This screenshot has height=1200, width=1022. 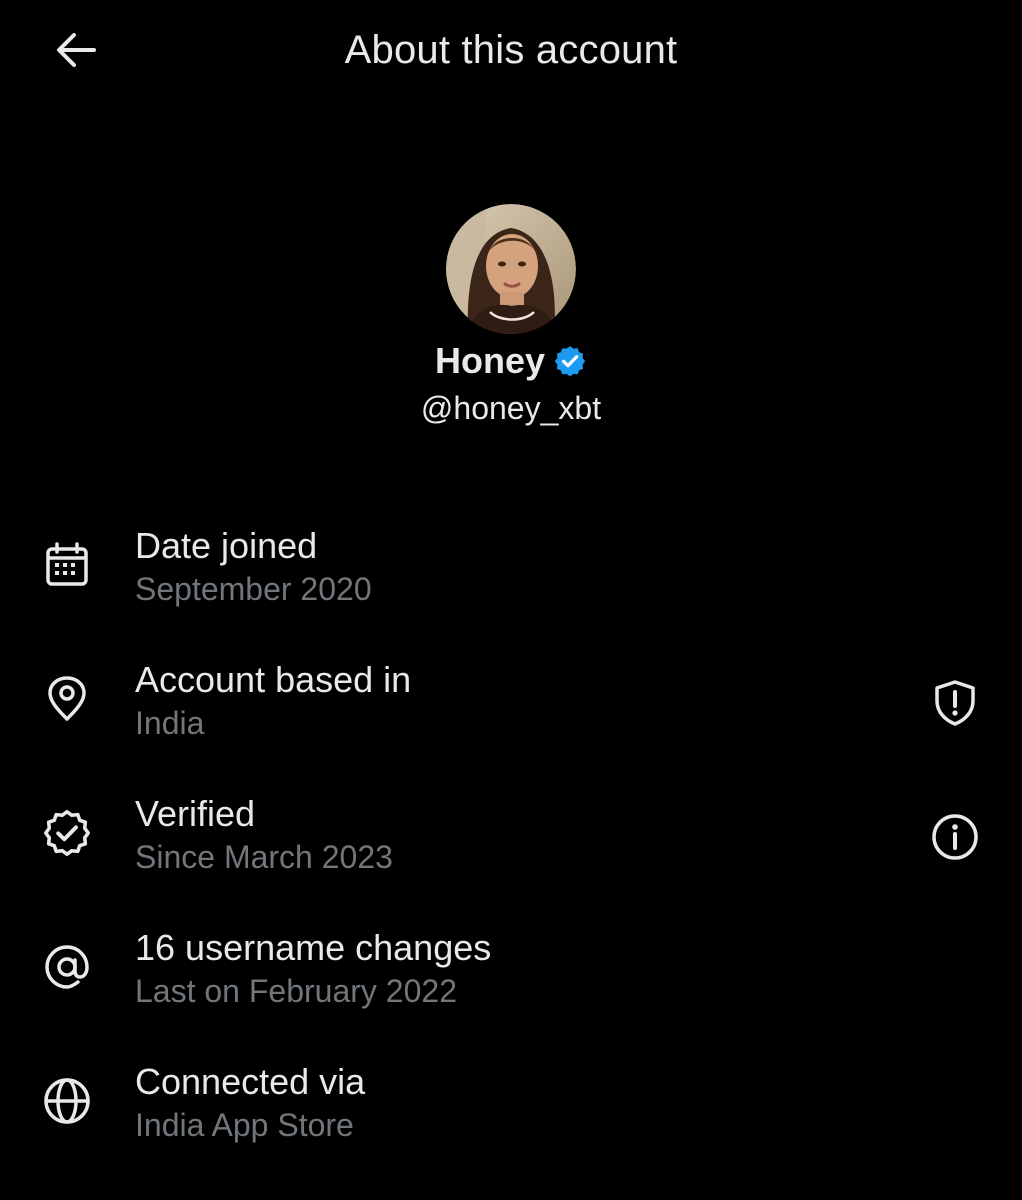 I want to click on row-value: Last on February 2022, so click(x=296, y=991).